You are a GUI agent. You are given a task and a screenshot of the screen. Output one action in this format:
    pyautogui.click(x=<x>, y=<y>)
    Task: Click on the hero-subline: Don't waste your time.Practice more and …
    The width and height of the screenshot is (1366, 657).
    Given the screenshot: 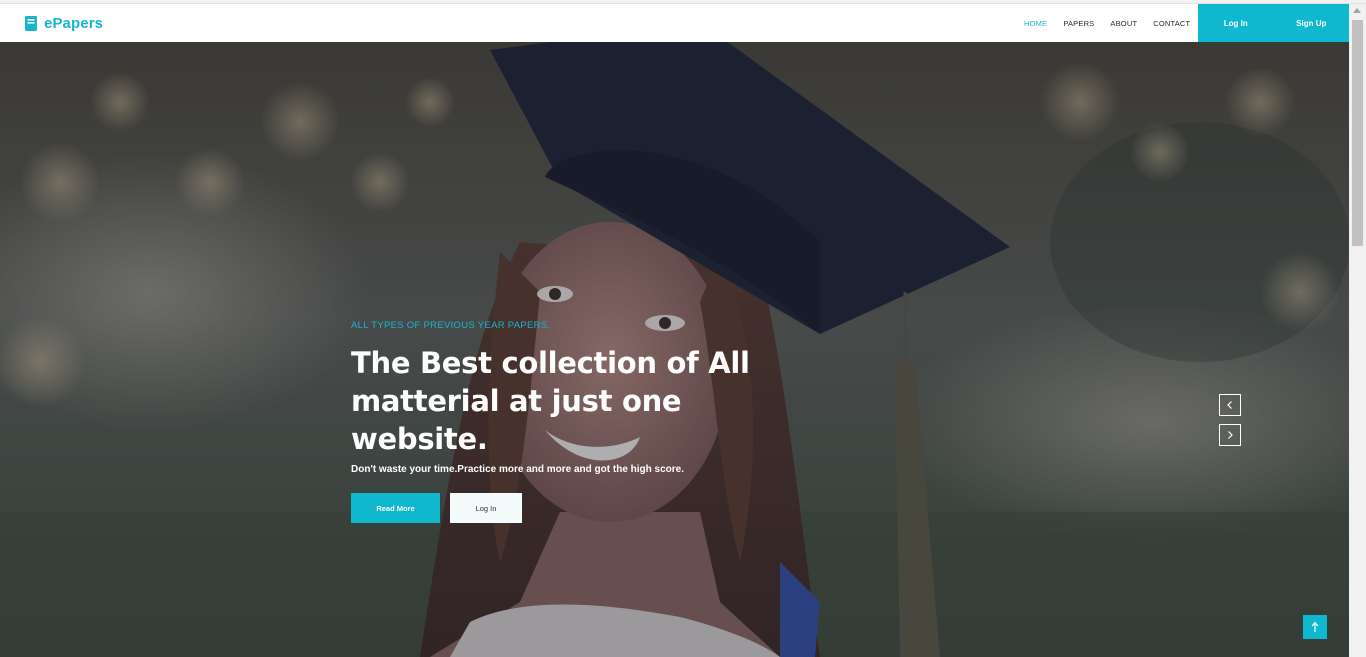 What is the action you would take?
    pyautogui.click(x=518, y=469)
    